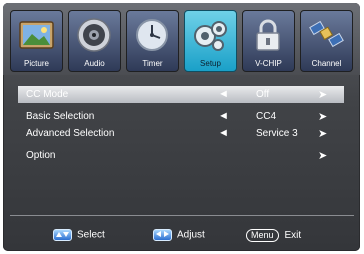  Describe the element at coordinates (182, 215) in the screenshot. I see `footer-divider` at that location.